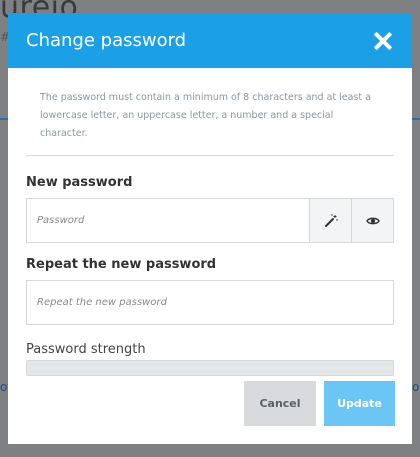  Describe the element at coordinates (383, 41) in the screenshot. I see `close-icon` at that location.